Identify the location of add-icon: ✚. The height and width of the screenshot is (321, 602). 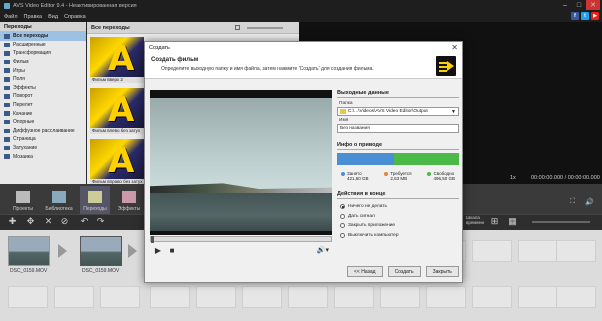
(12, 221).